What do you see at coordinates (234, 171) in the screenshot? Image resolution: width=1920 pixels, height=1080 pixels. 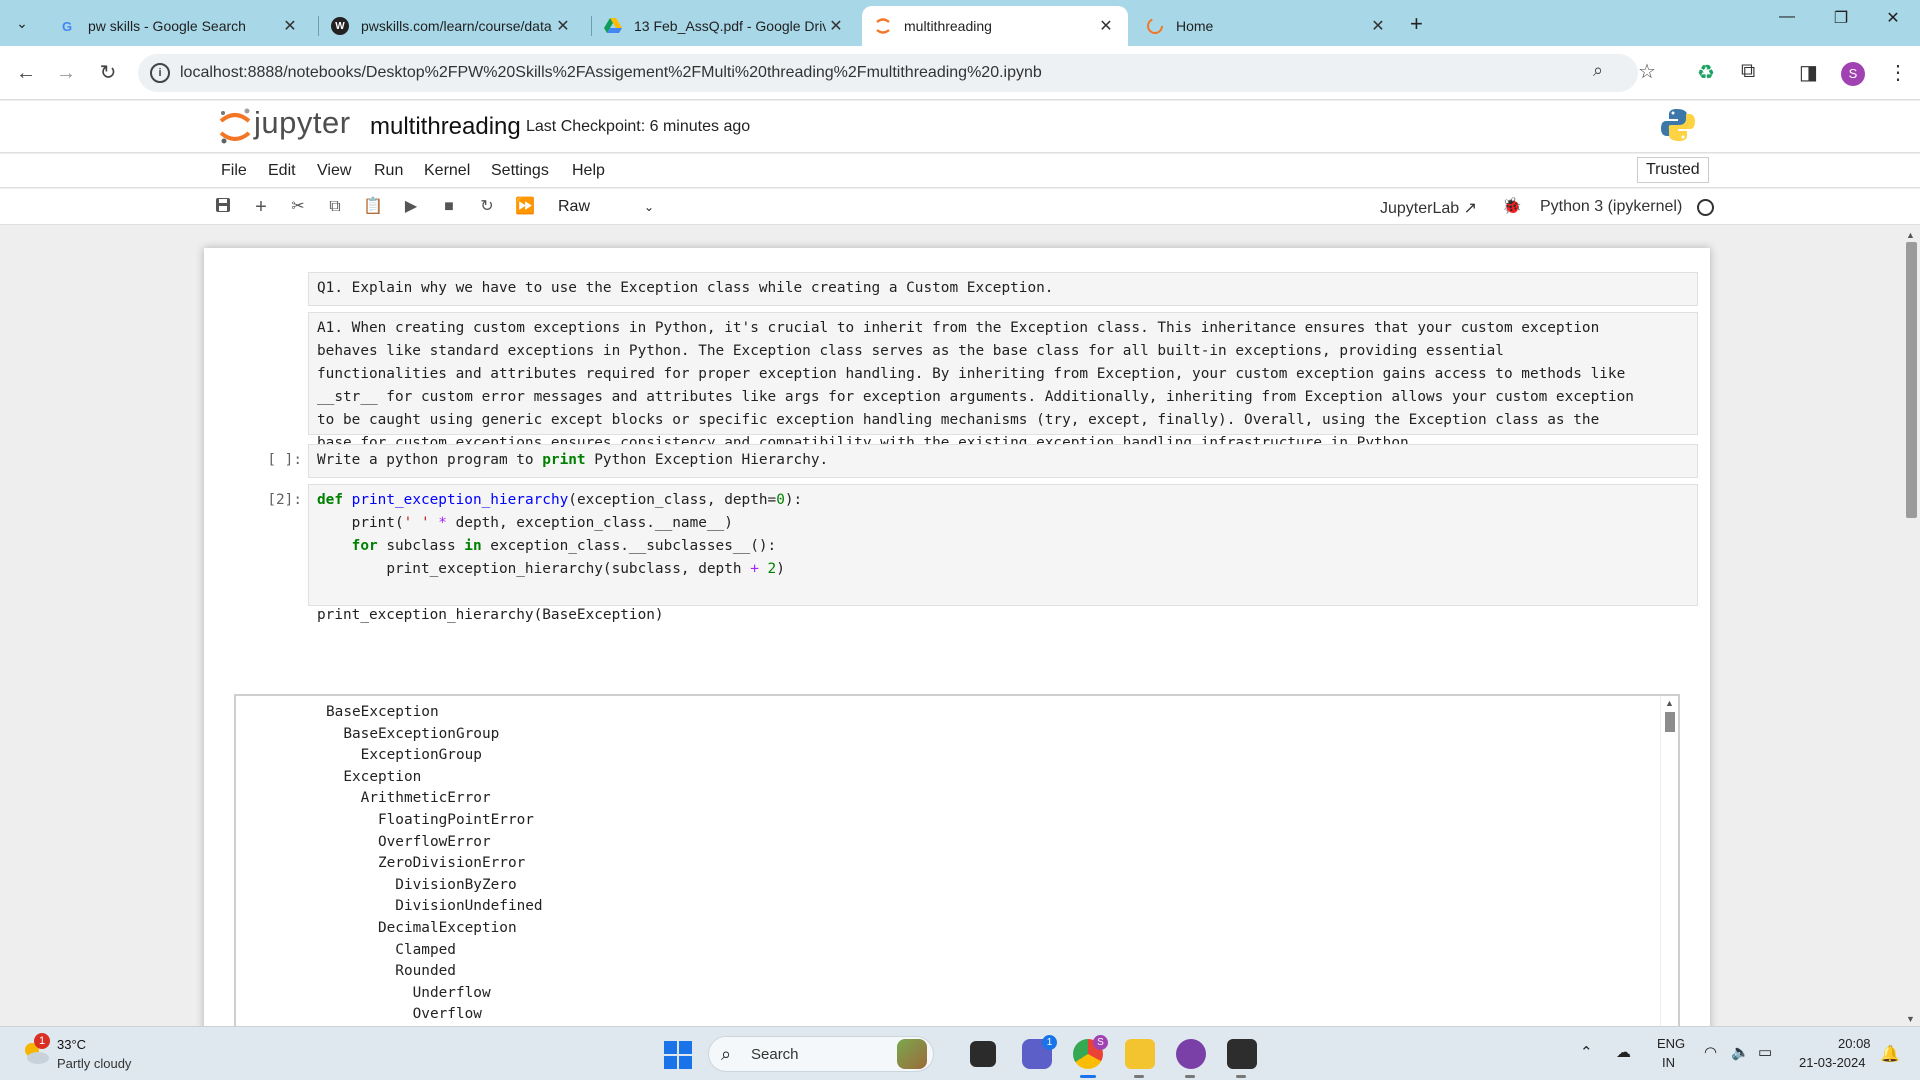 I see `menu-file: File` at bounding box center [234, 171].